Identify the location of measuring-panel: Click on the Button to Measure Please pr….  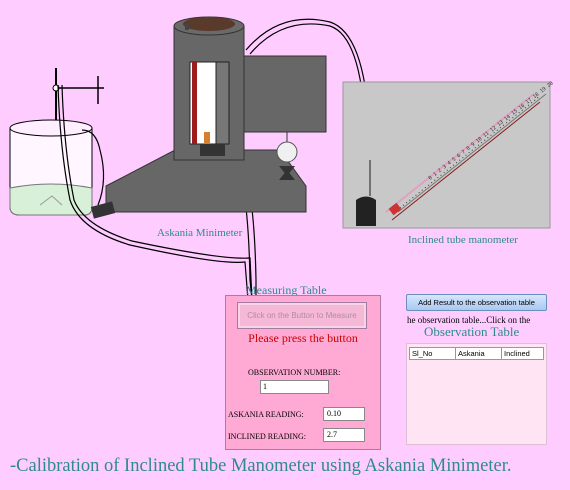
(303, 372).